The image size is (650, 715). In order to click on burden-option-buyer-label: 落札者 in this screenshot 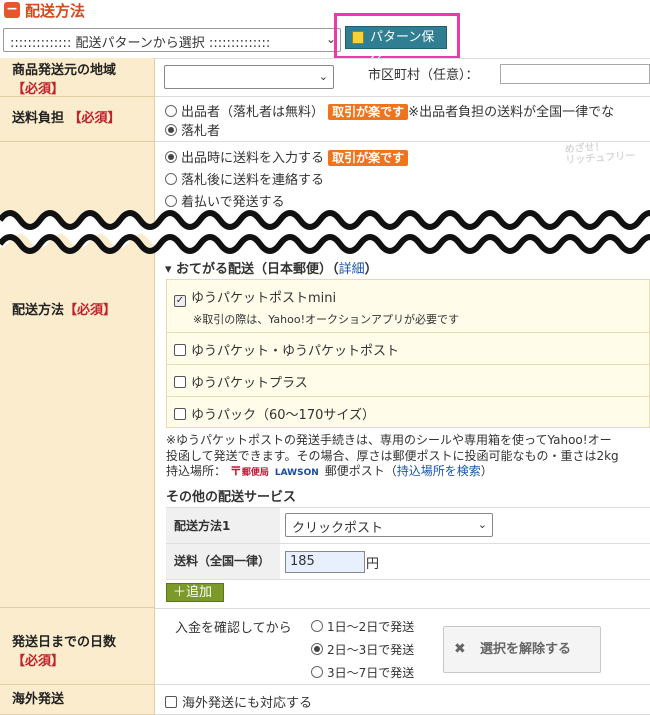, I will do `click(201, 131)`.